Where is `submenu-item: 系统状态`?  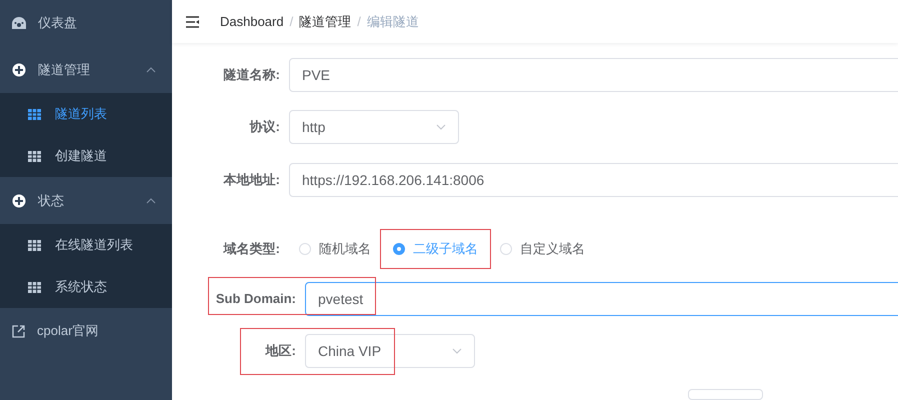 submenu-item: 系统状态 is located at coordinates (81, 287).